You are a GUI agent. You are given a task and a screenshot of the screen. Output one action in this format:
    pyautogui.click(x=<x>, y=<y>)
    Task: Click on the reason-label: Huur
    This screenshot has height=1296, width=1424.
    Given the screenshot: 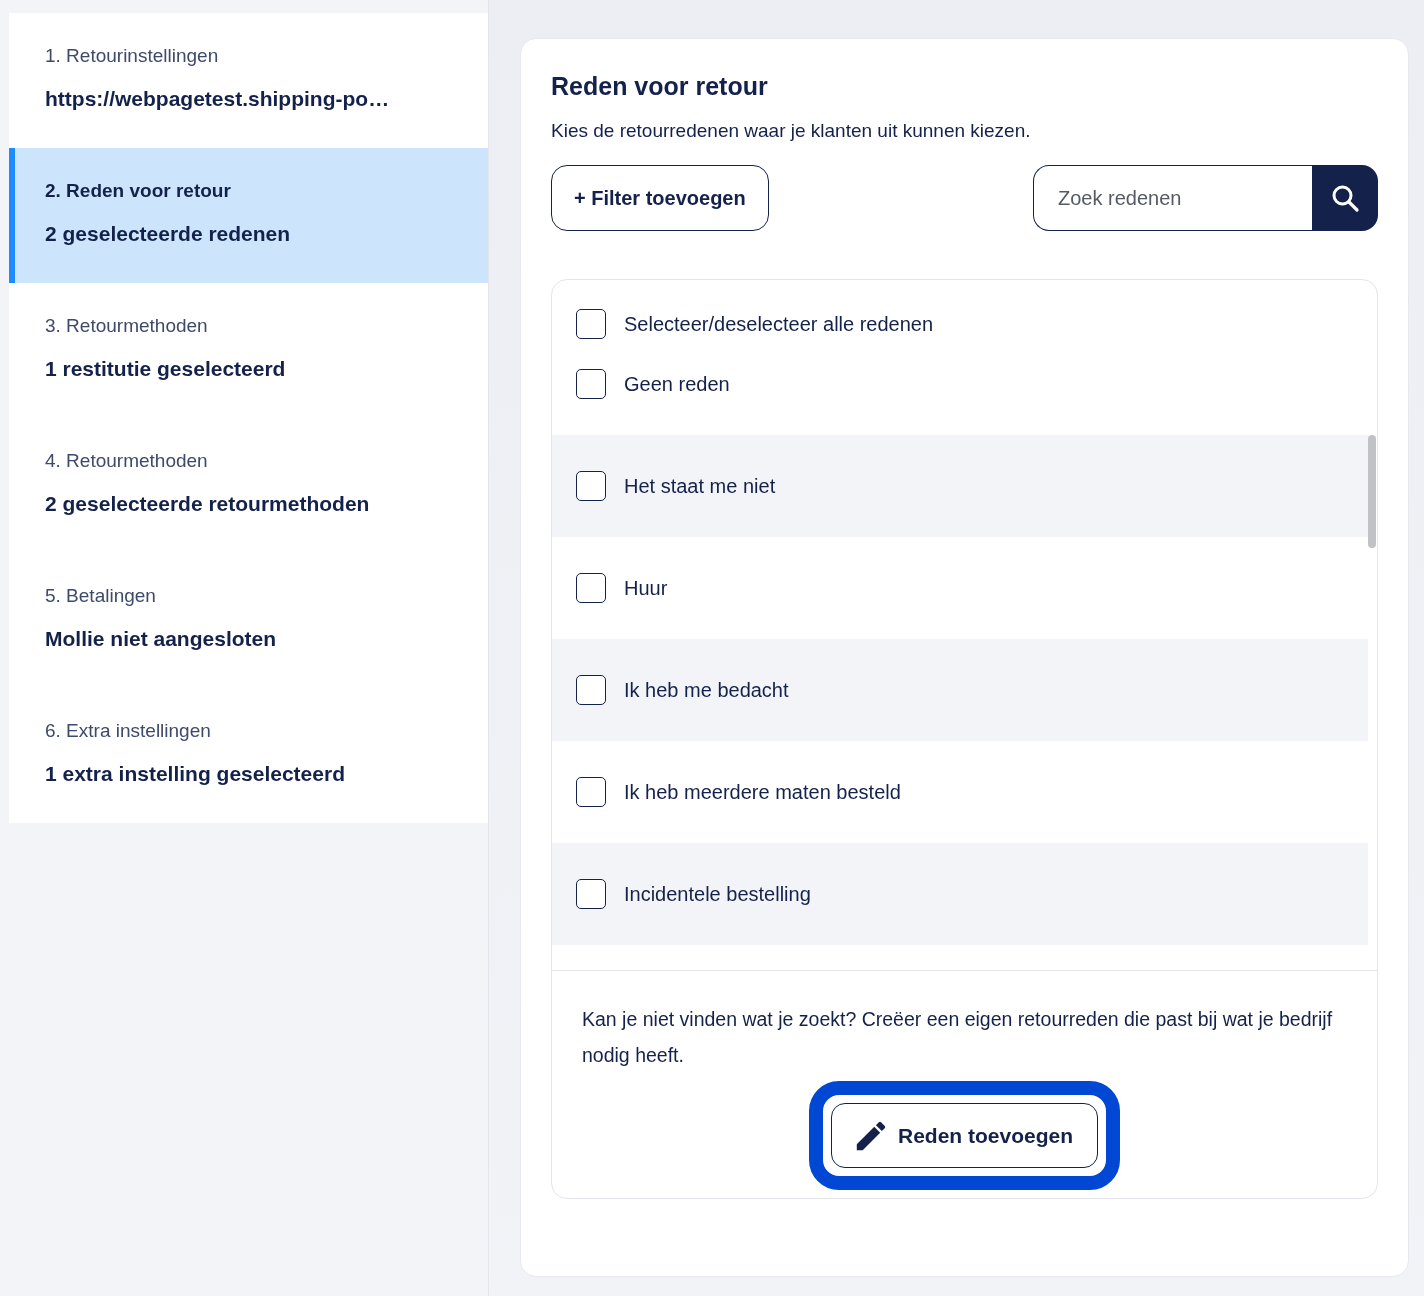 What is the action you would take?
    pyautogui.click(x=646, y=588)
    